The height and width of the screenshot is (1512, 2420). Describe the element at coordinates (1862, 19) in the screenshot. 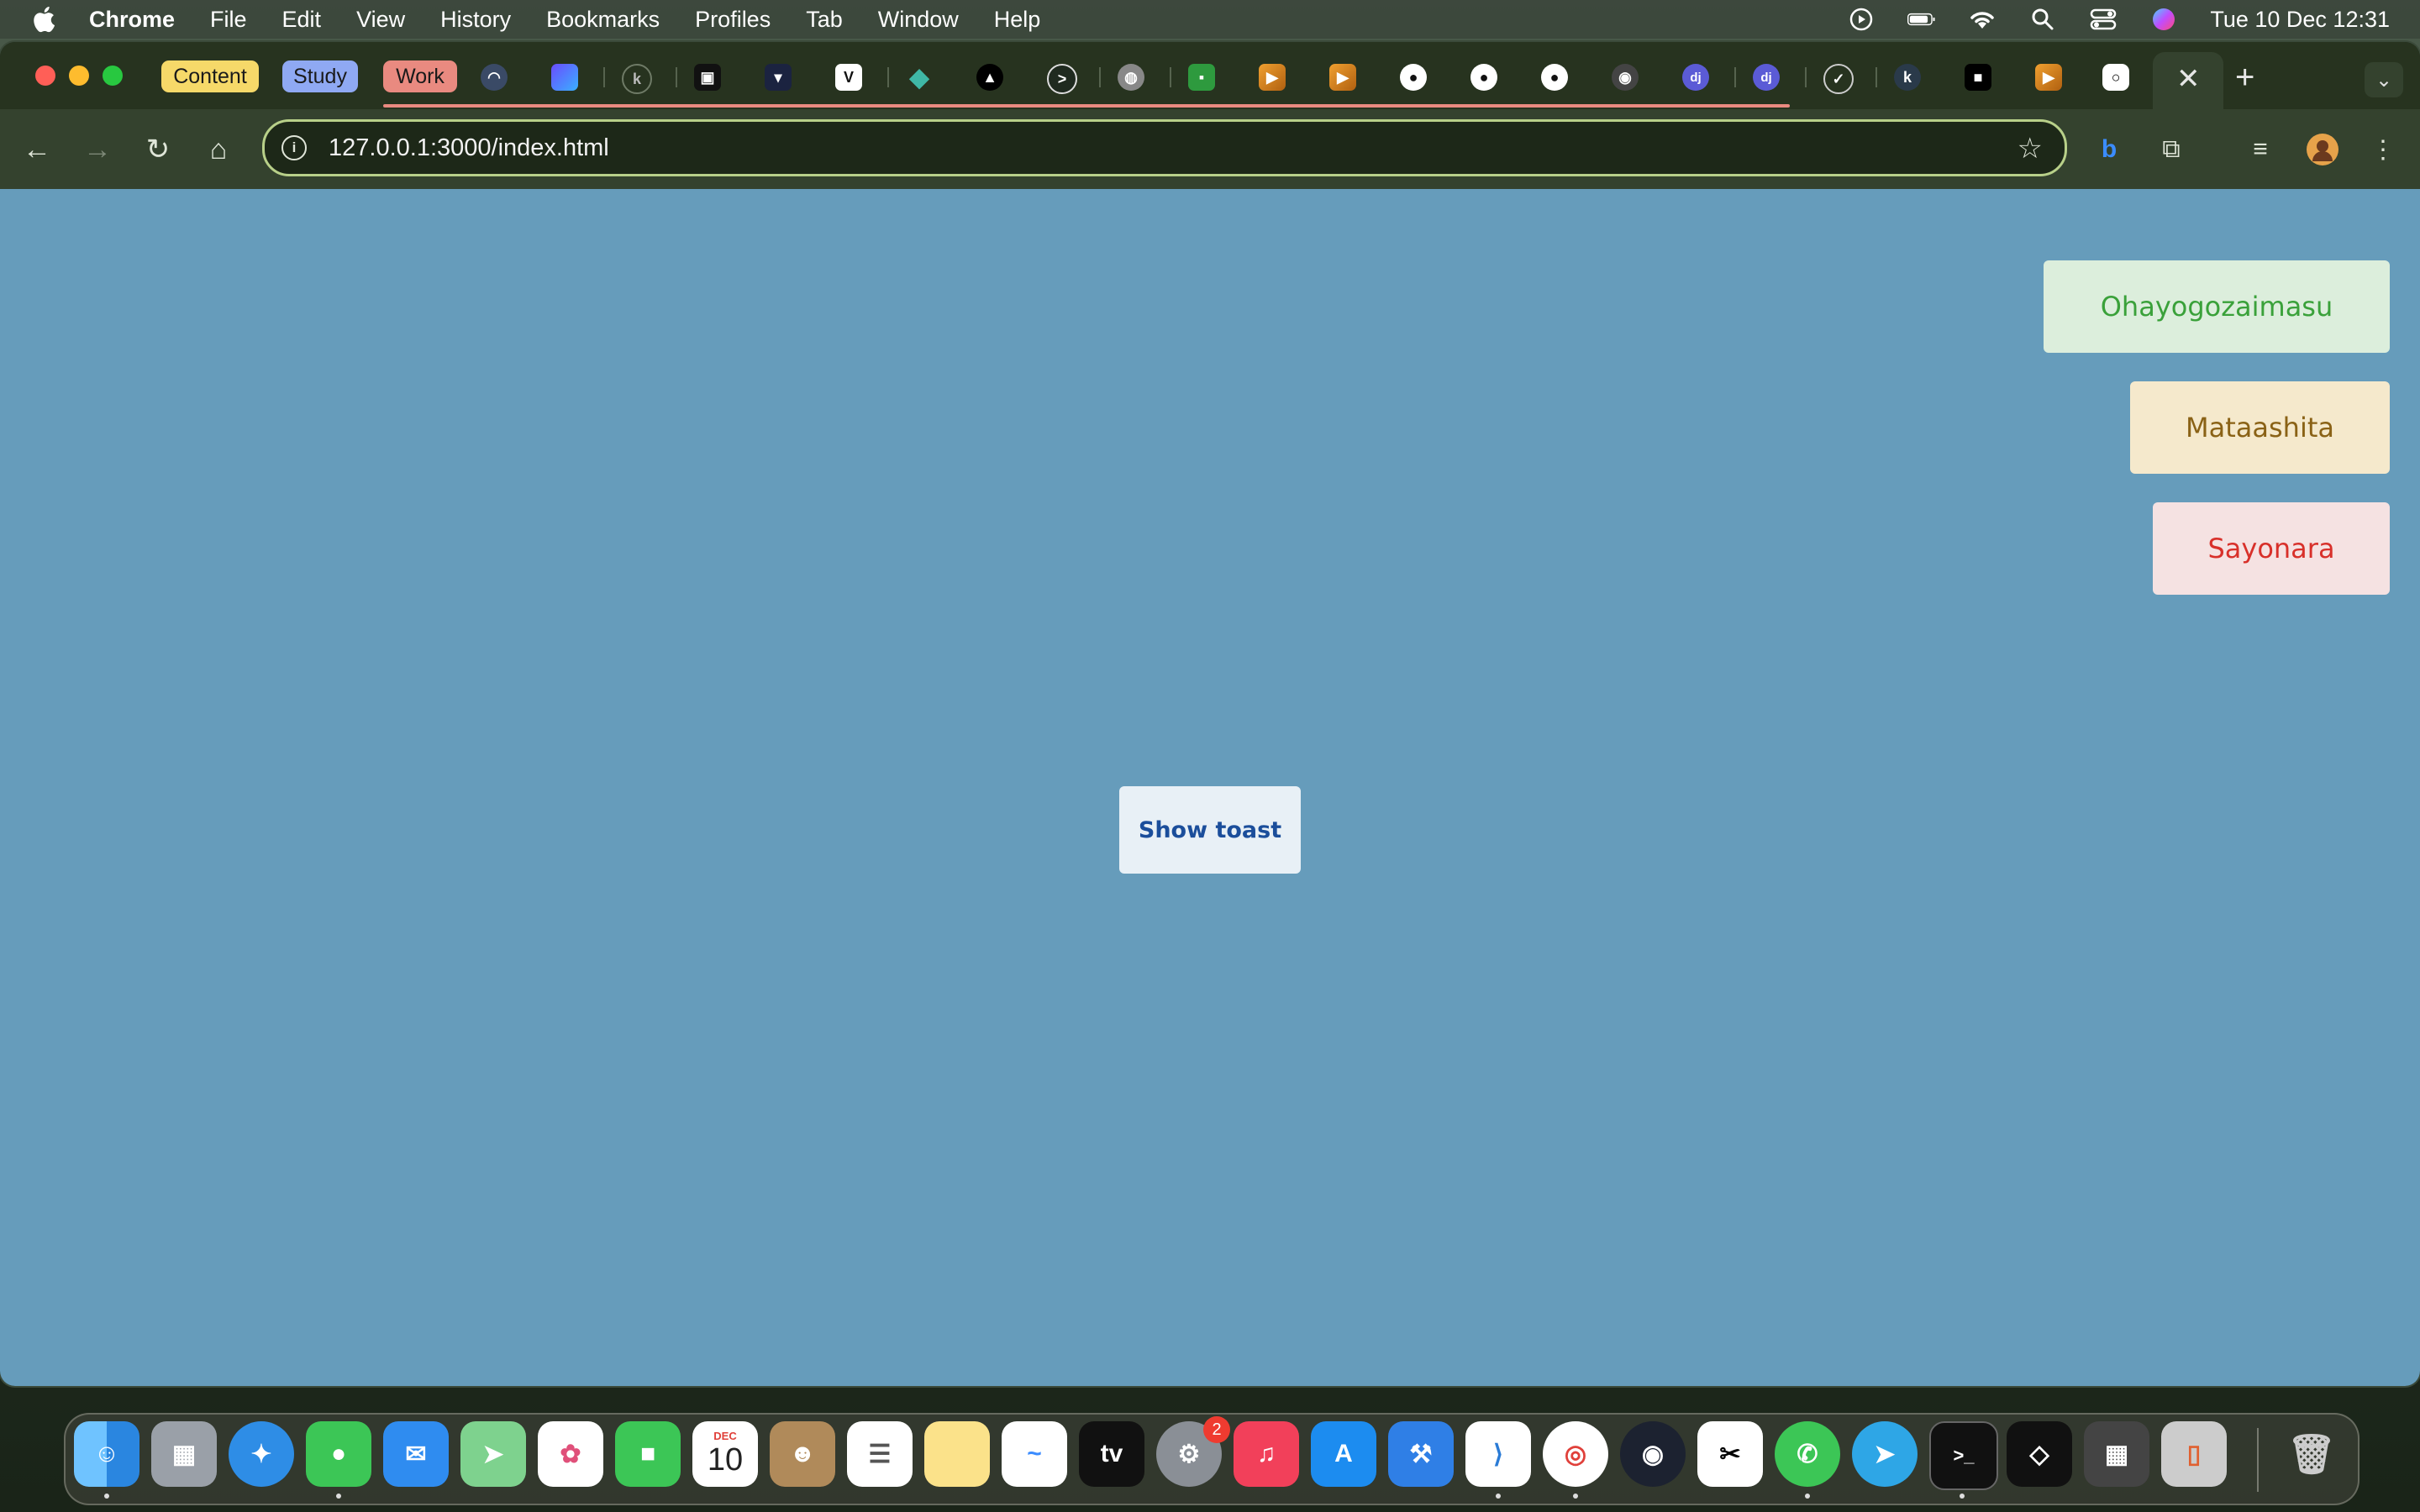

I see `play-icon` at that location.